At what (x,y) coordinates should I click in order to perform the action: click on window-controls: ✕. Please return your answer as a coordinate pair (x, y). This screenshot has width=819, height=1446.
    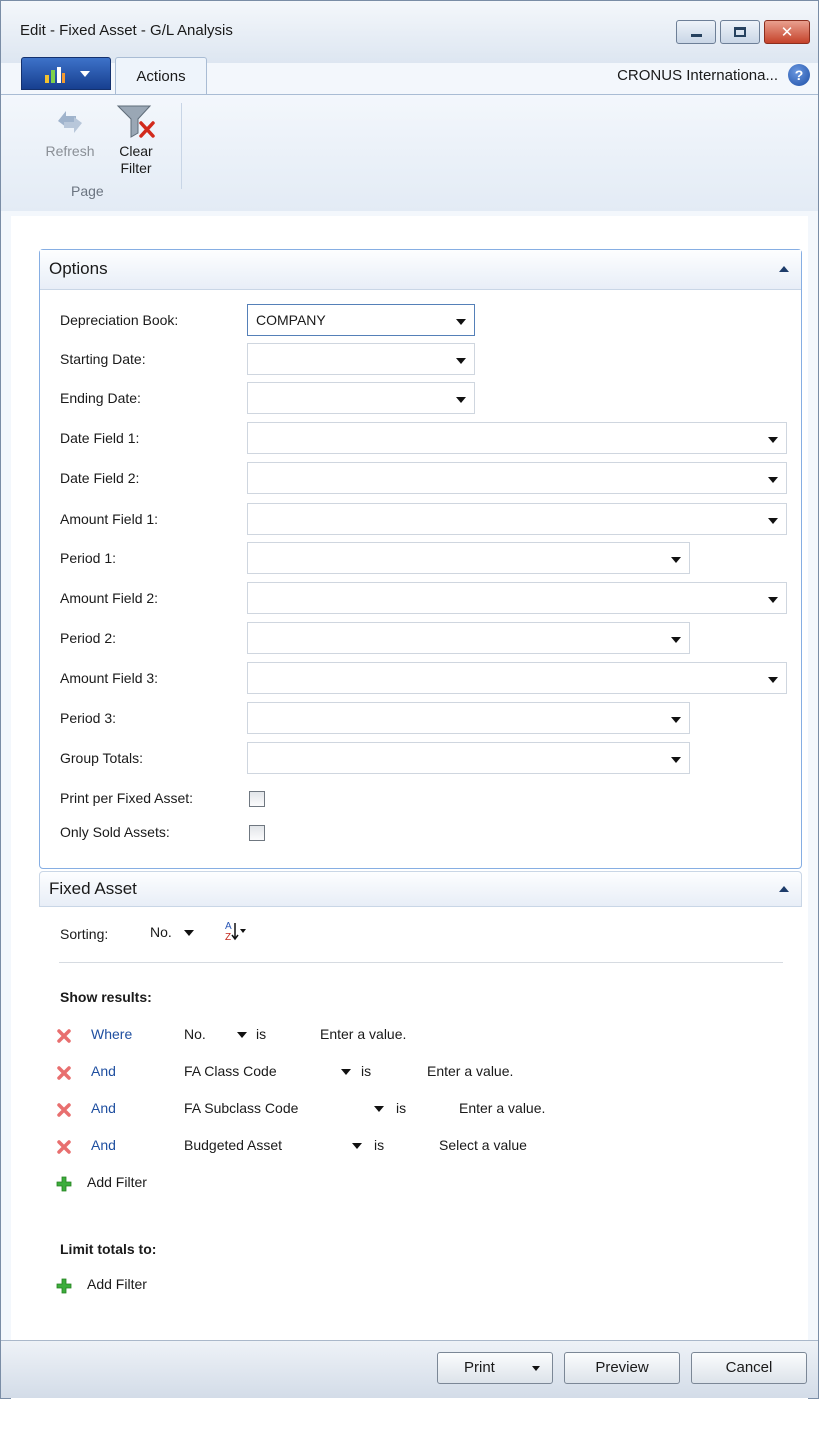
    Looking at the image, I should click on (743, 32).